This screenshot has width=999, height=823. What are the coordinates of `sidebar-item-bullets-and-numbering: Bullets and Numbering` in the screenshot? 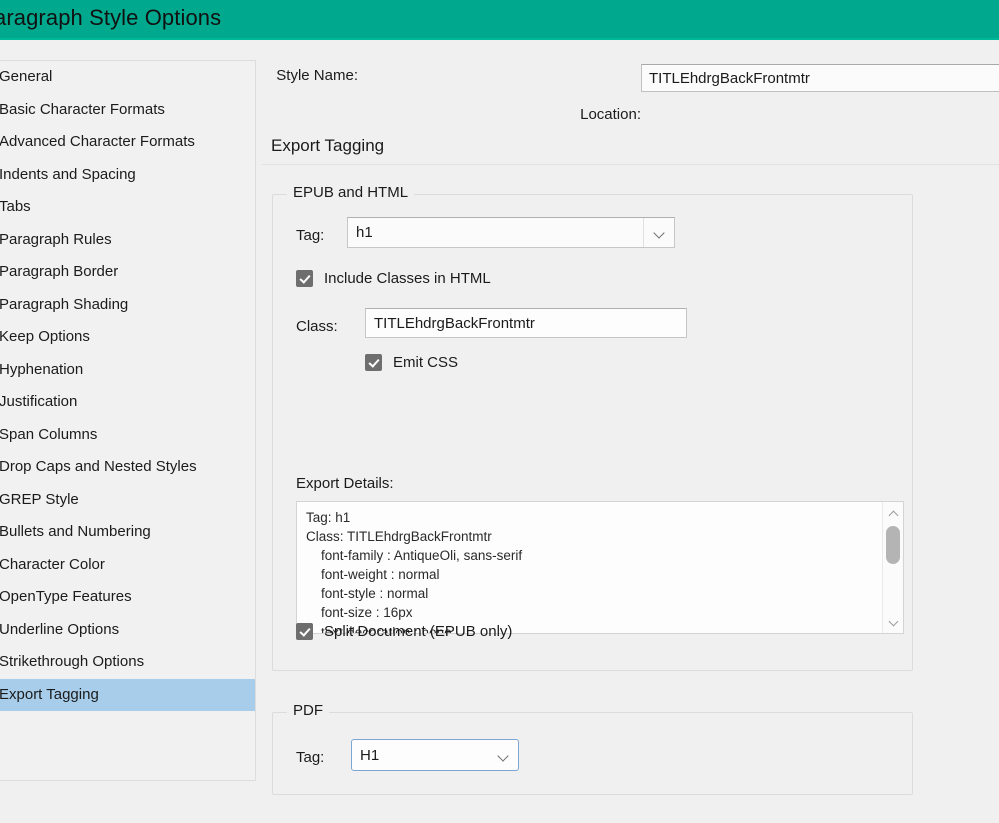 It's located at (127, 532).